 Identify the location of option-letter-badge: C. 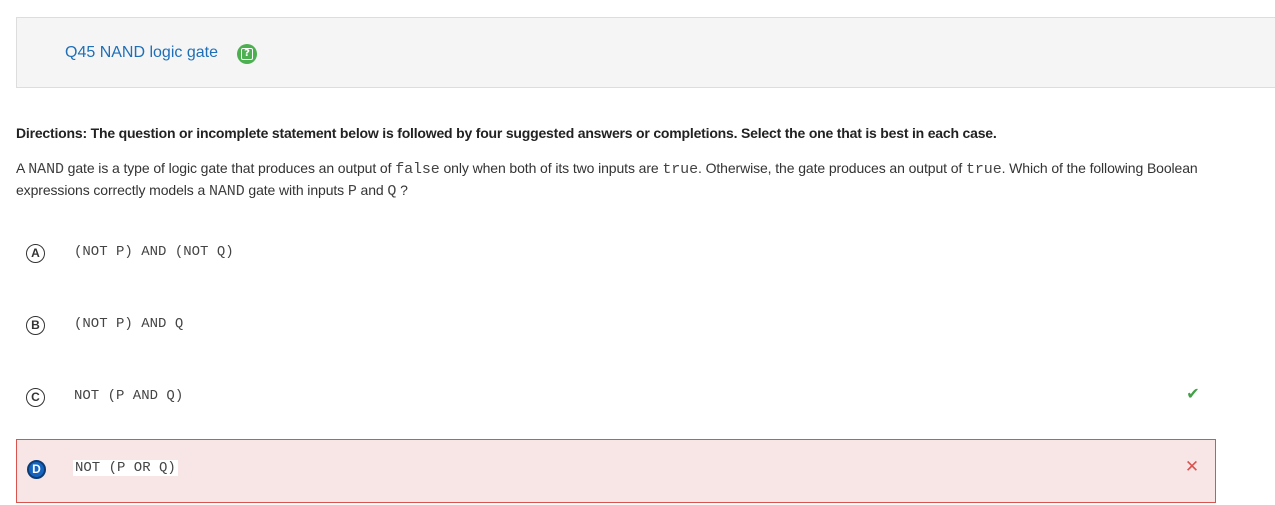
(35, 397).